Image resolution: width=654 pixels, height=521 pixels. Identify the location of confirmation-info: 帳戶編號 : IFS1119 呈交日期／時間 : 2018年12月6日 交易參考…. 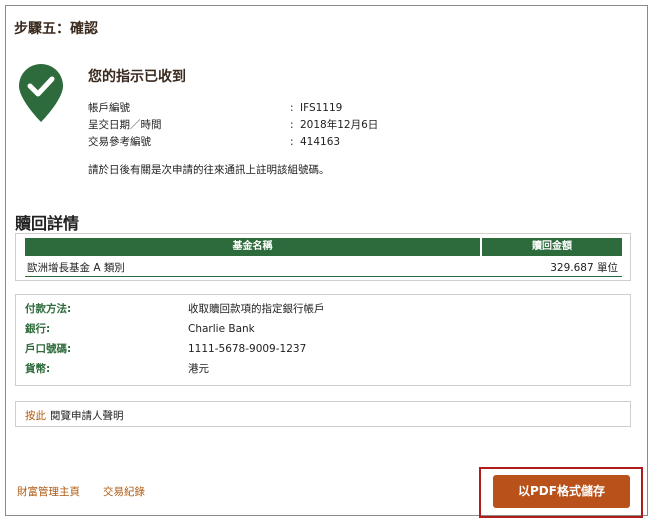
(238, 125).